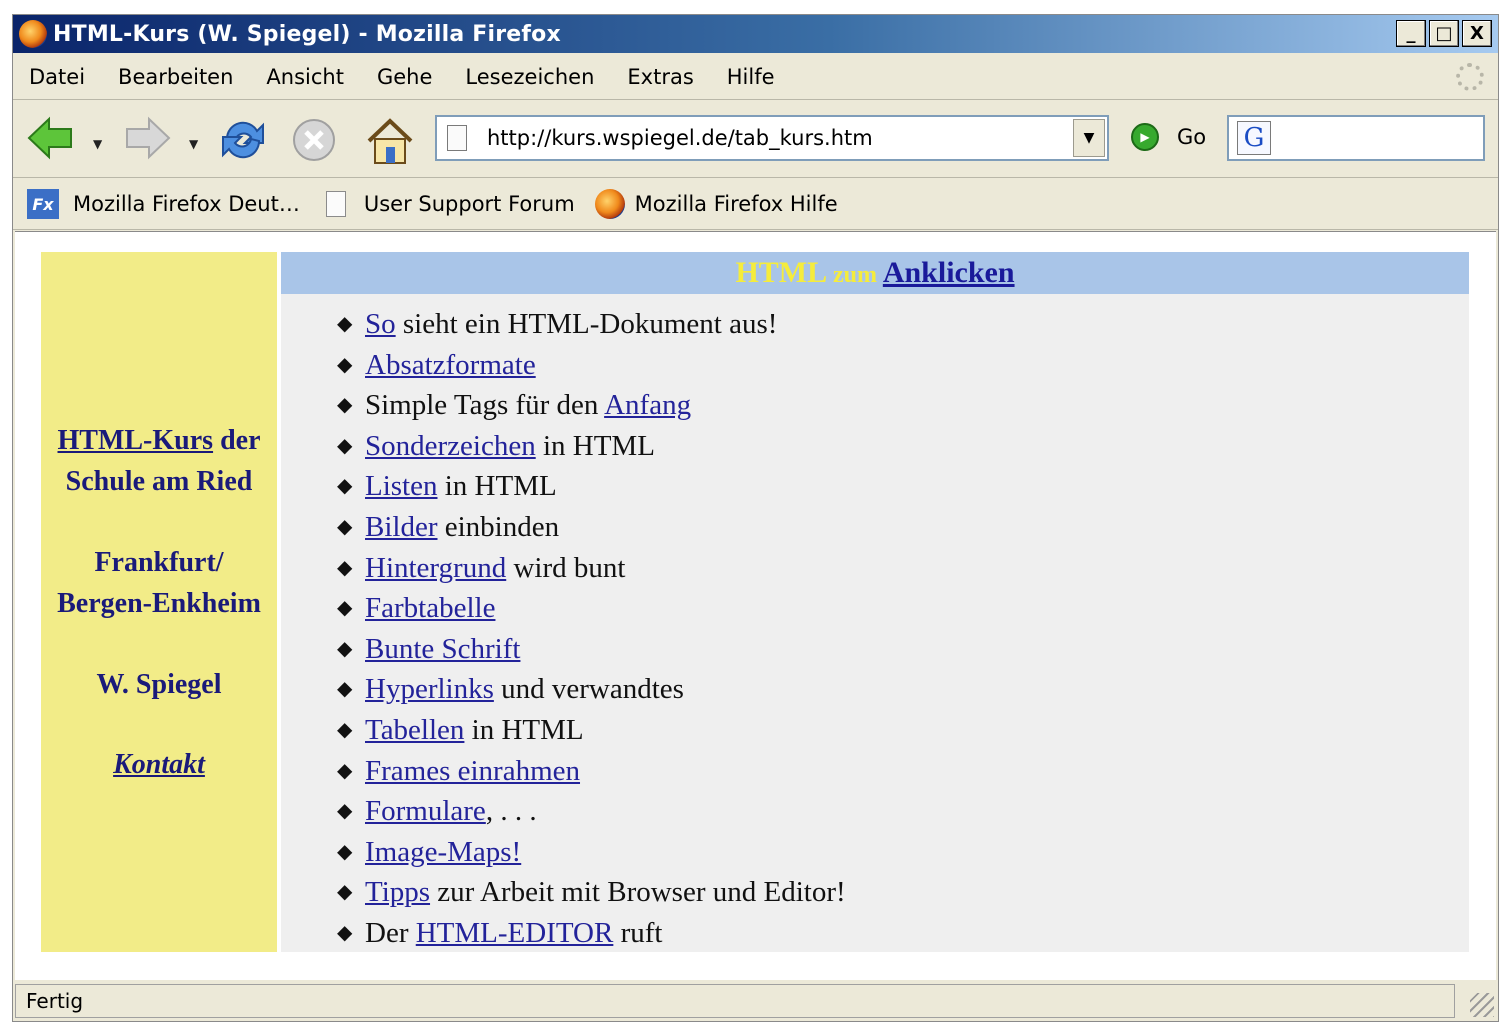 This screenshot has height=1024, width=1501. I want to click on list-item: ◆ Absatzformate, so click(591, 365).